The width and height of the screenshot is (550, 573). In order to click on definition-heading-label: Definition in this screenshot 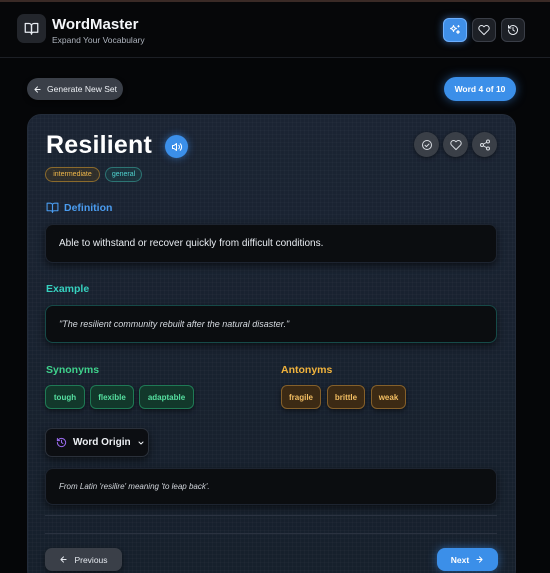, I will do `click(88, 207)`.